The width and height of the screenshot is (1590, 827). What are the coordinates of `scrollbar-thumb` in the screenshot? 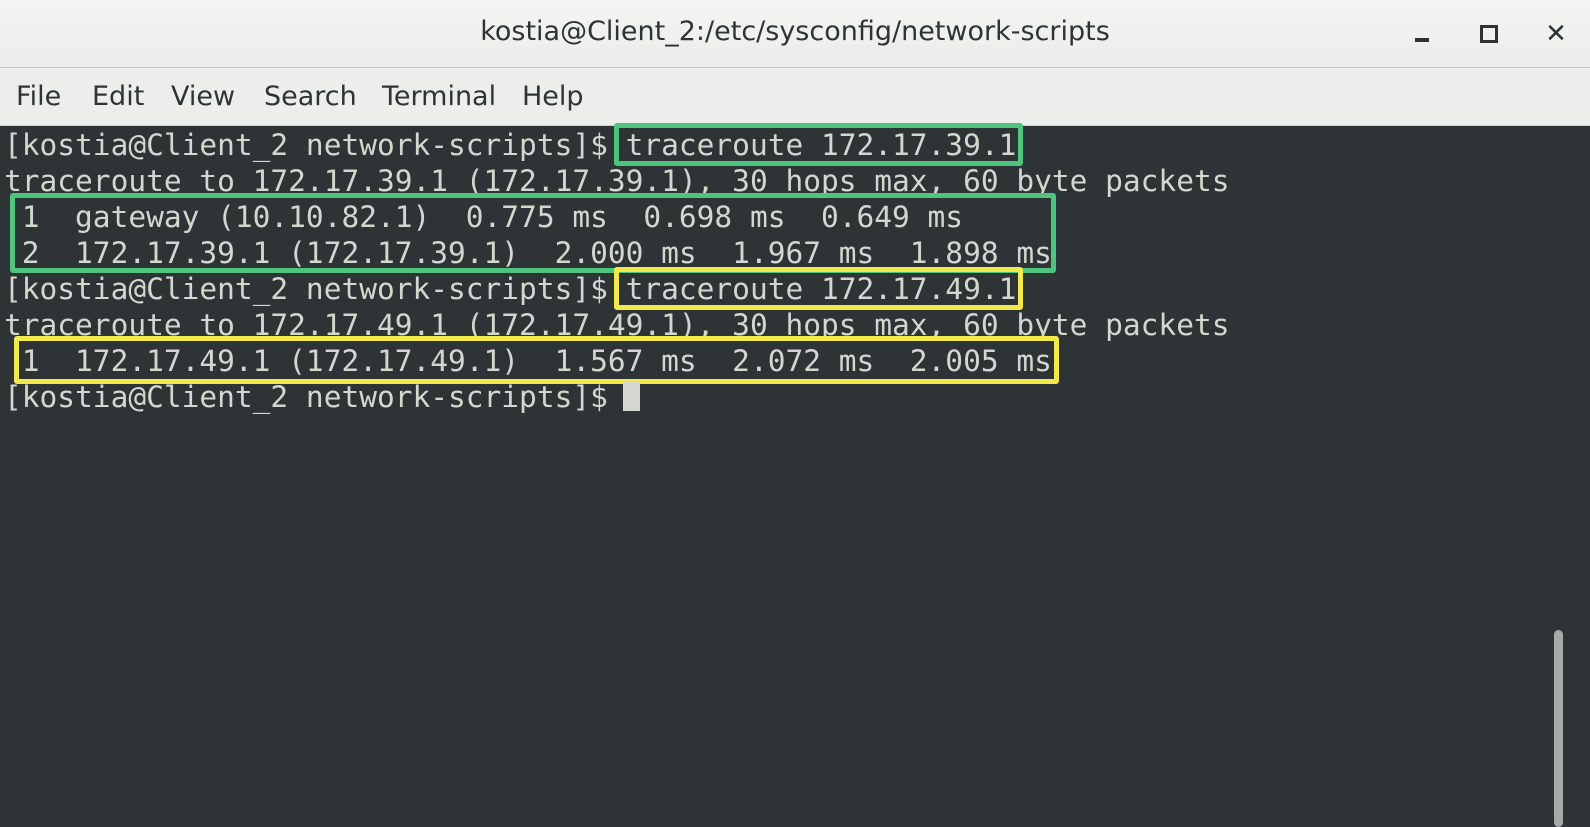 It's located at (1558, 728).